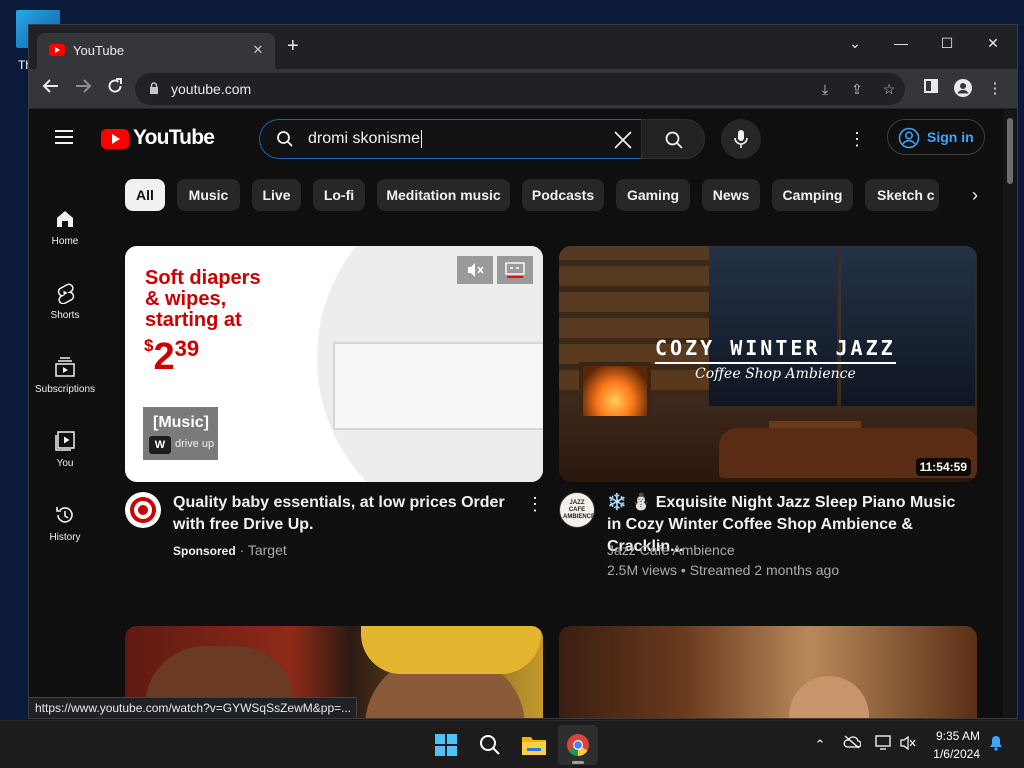 The height and width of the screenshot is (768, 1024). Describe the element at coordinates (520, 89) in the screenshot. I see `address-bar: youtube.com ⤓ ⇪ ☆` at that location.